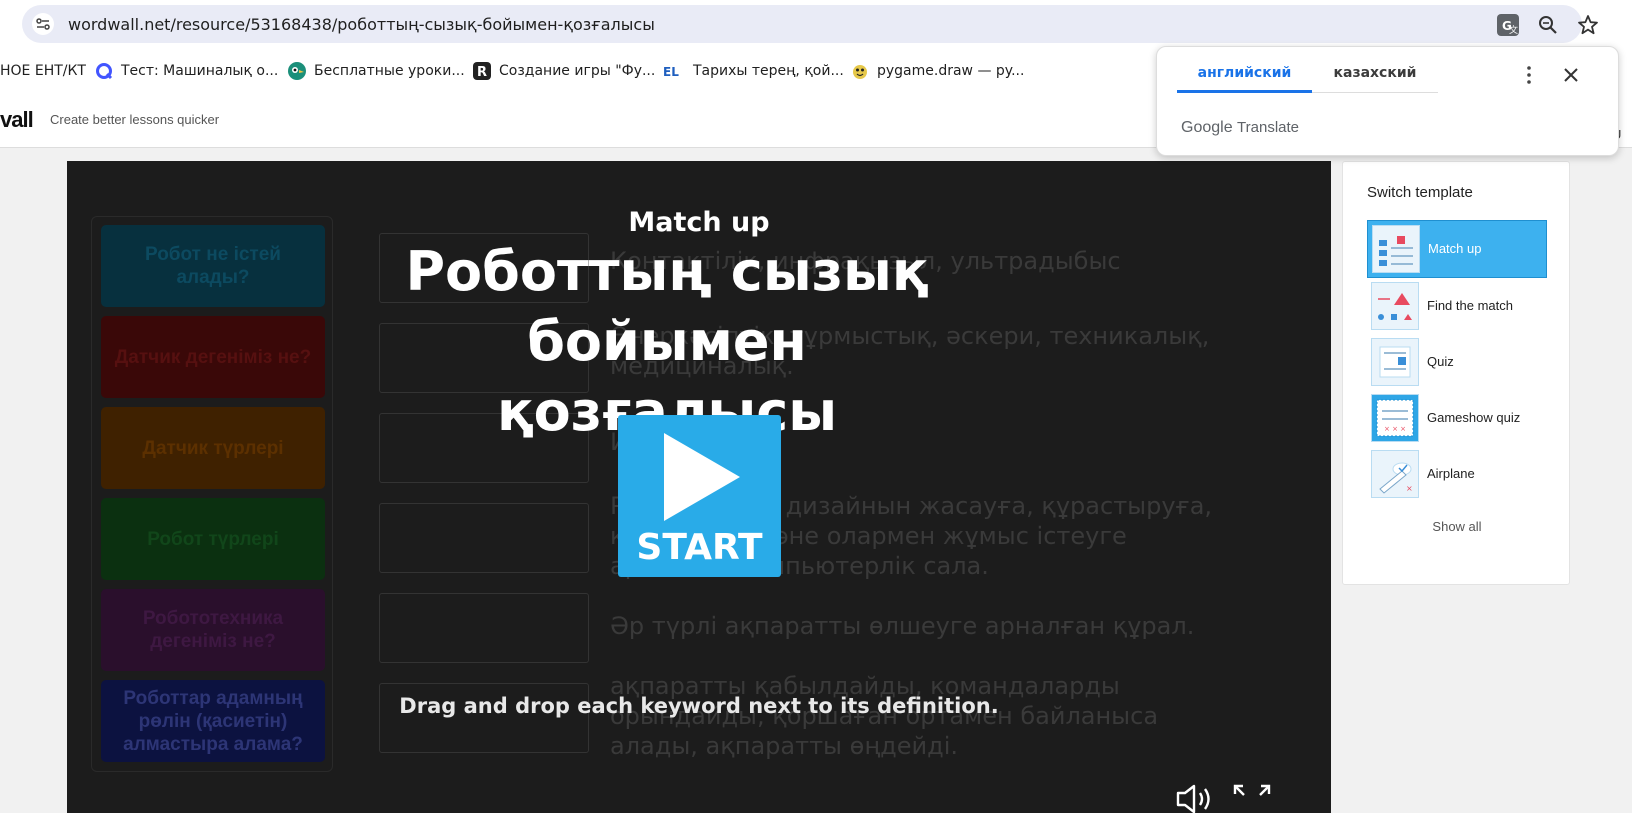 Image resolution: width=1632 pixels, height=813 pixels. What do you see at coordinates (1513, 30) in the screenshot?
I see `svg-text: 文` at bounding box center [1513, 30].